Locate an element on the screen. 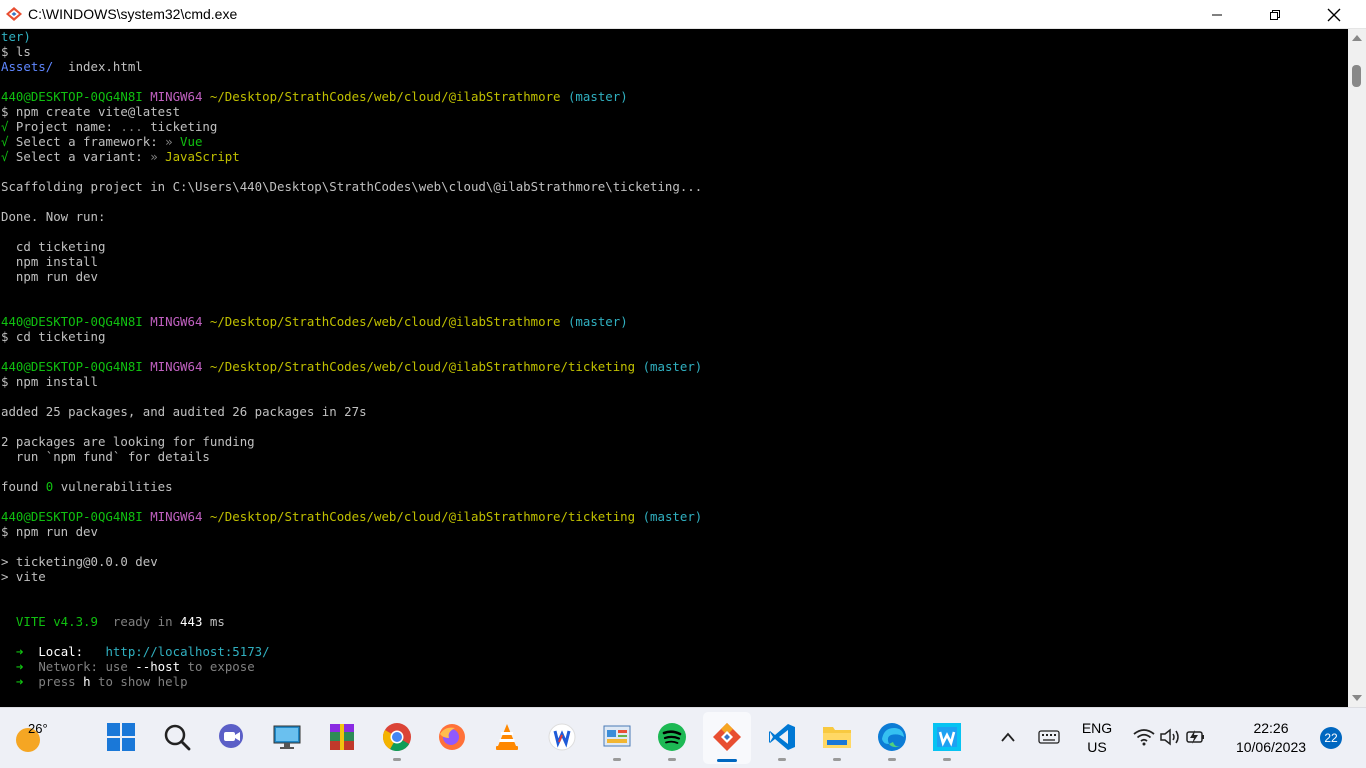 The image size is (1366, 768). minimize-button is located at coordinates (1217, 14).